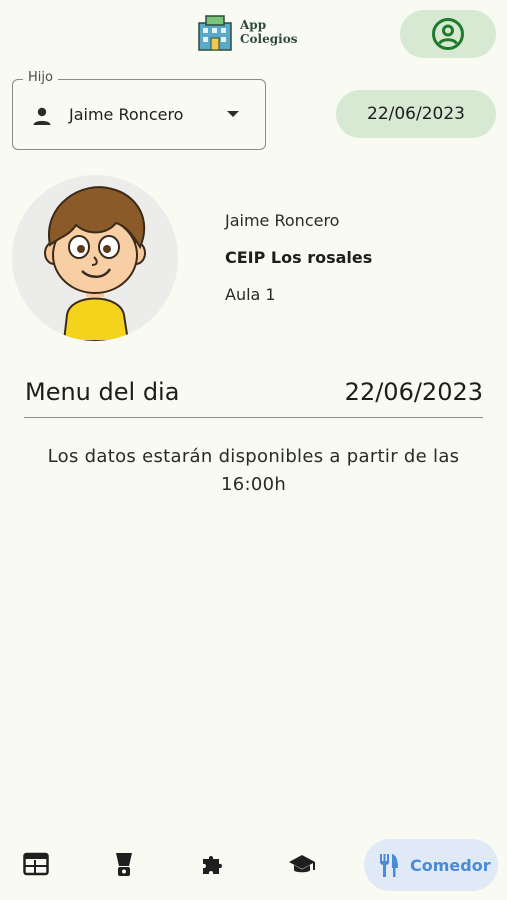 This screenshot has height=900, width=507. I want to click on menu-title: Menu del dia, so click(102, 392).